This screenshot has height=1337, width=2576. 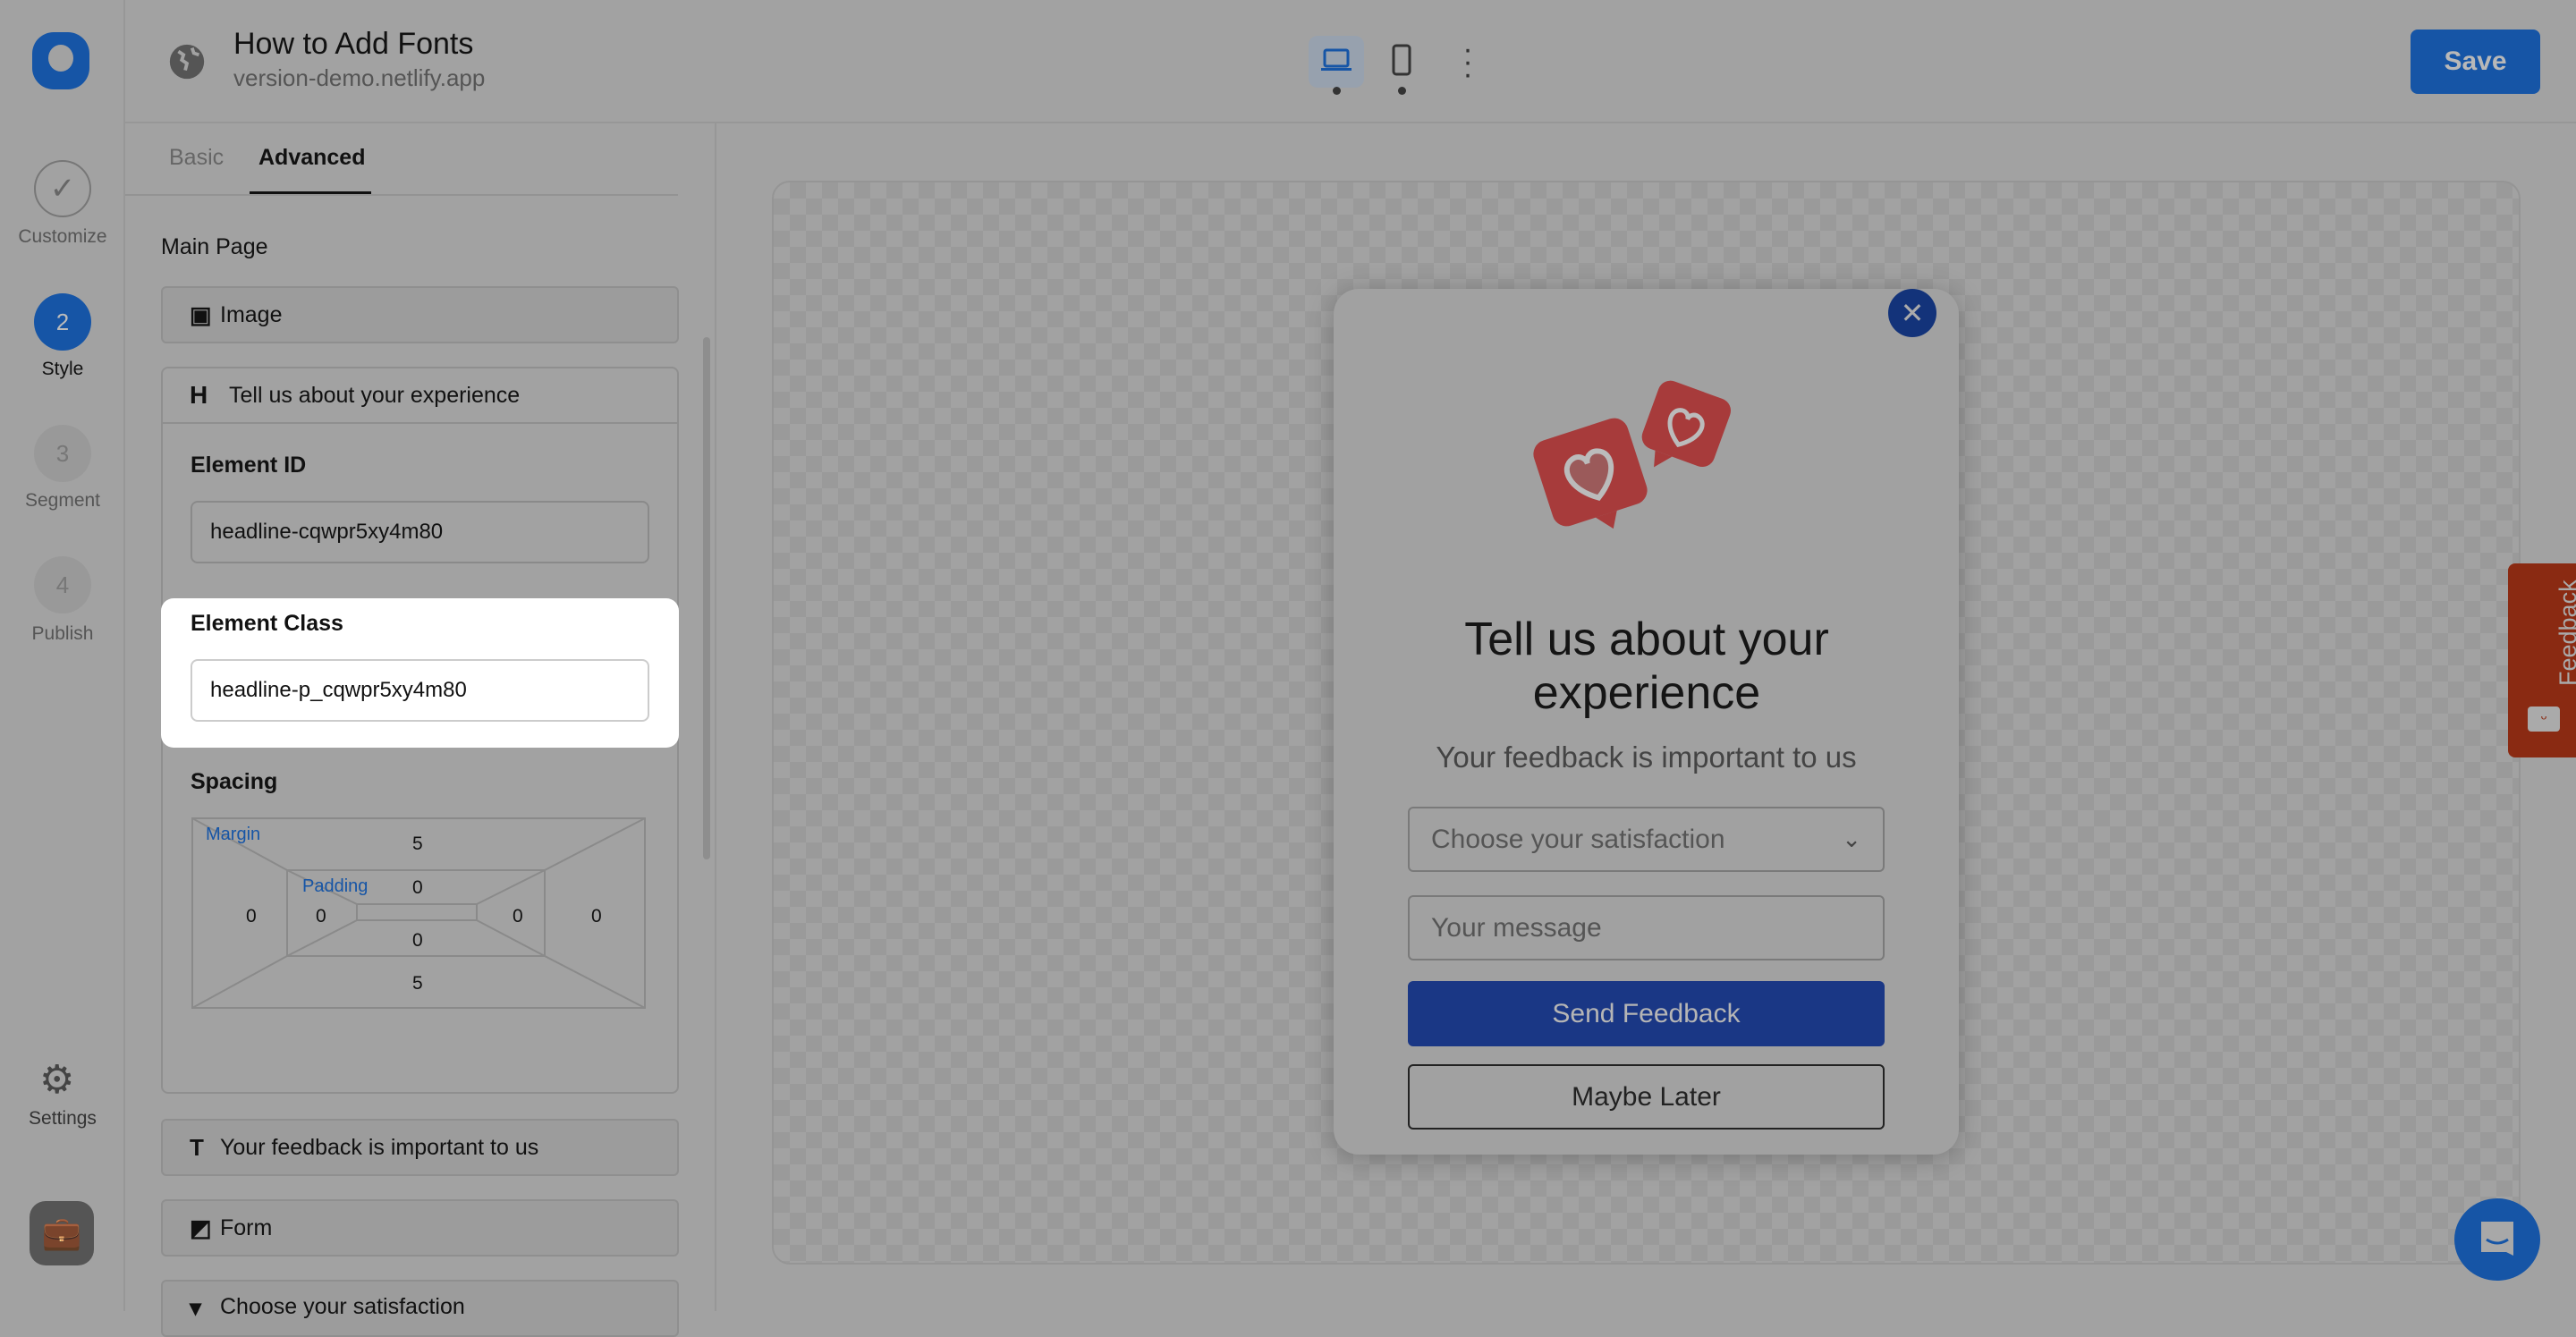 I want to click on popup-subtitle: Your feedback is important to us, so click(x=1646, y=757).